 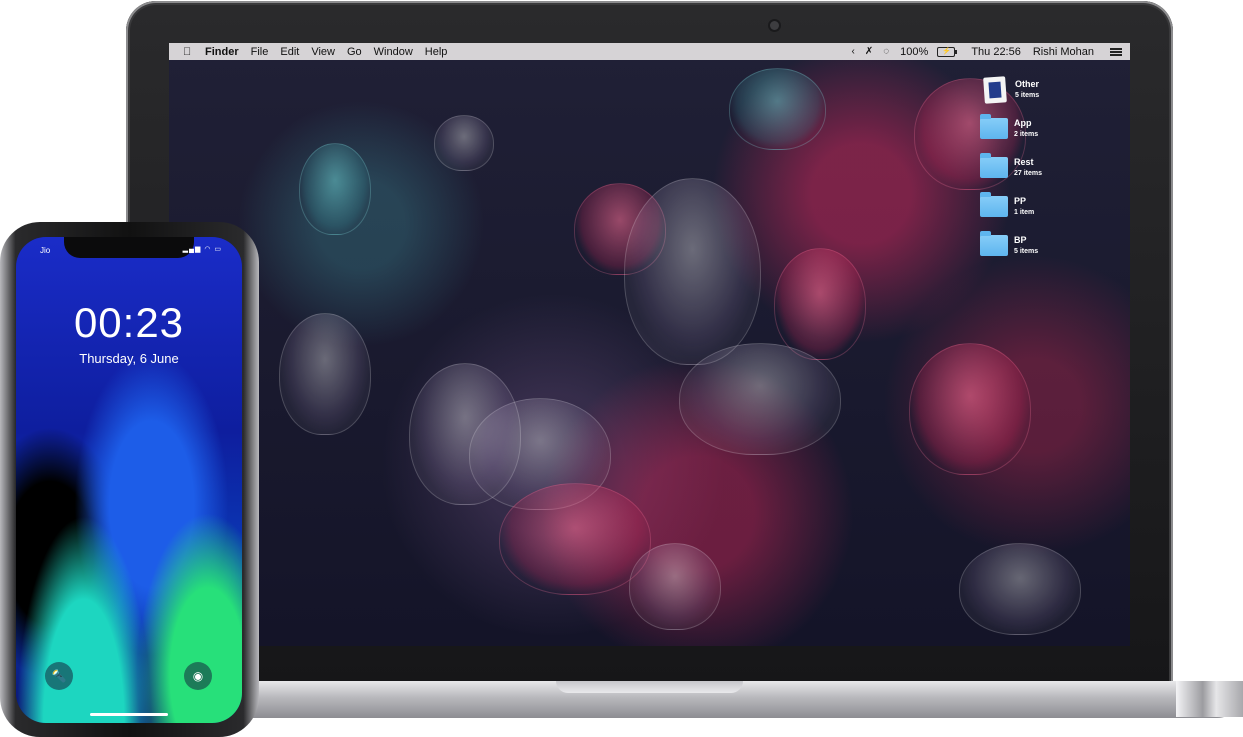 I want to click on menu-clock: Thu 22:56, so click(x=996, y=52).